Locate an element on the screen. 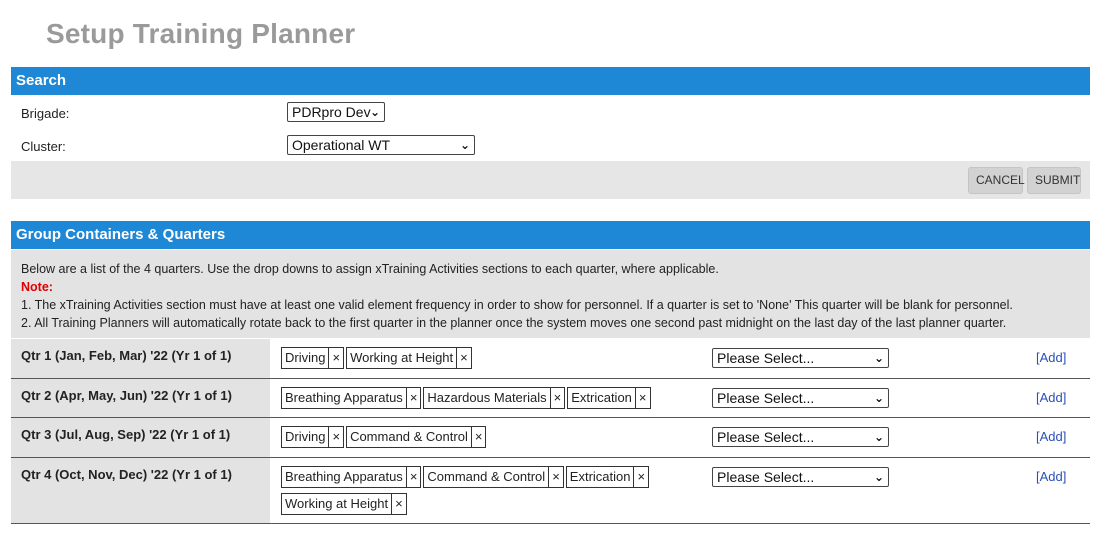  cluster-row: Cluster: Operational WT ⌄ is located at coordinates (550, 146).